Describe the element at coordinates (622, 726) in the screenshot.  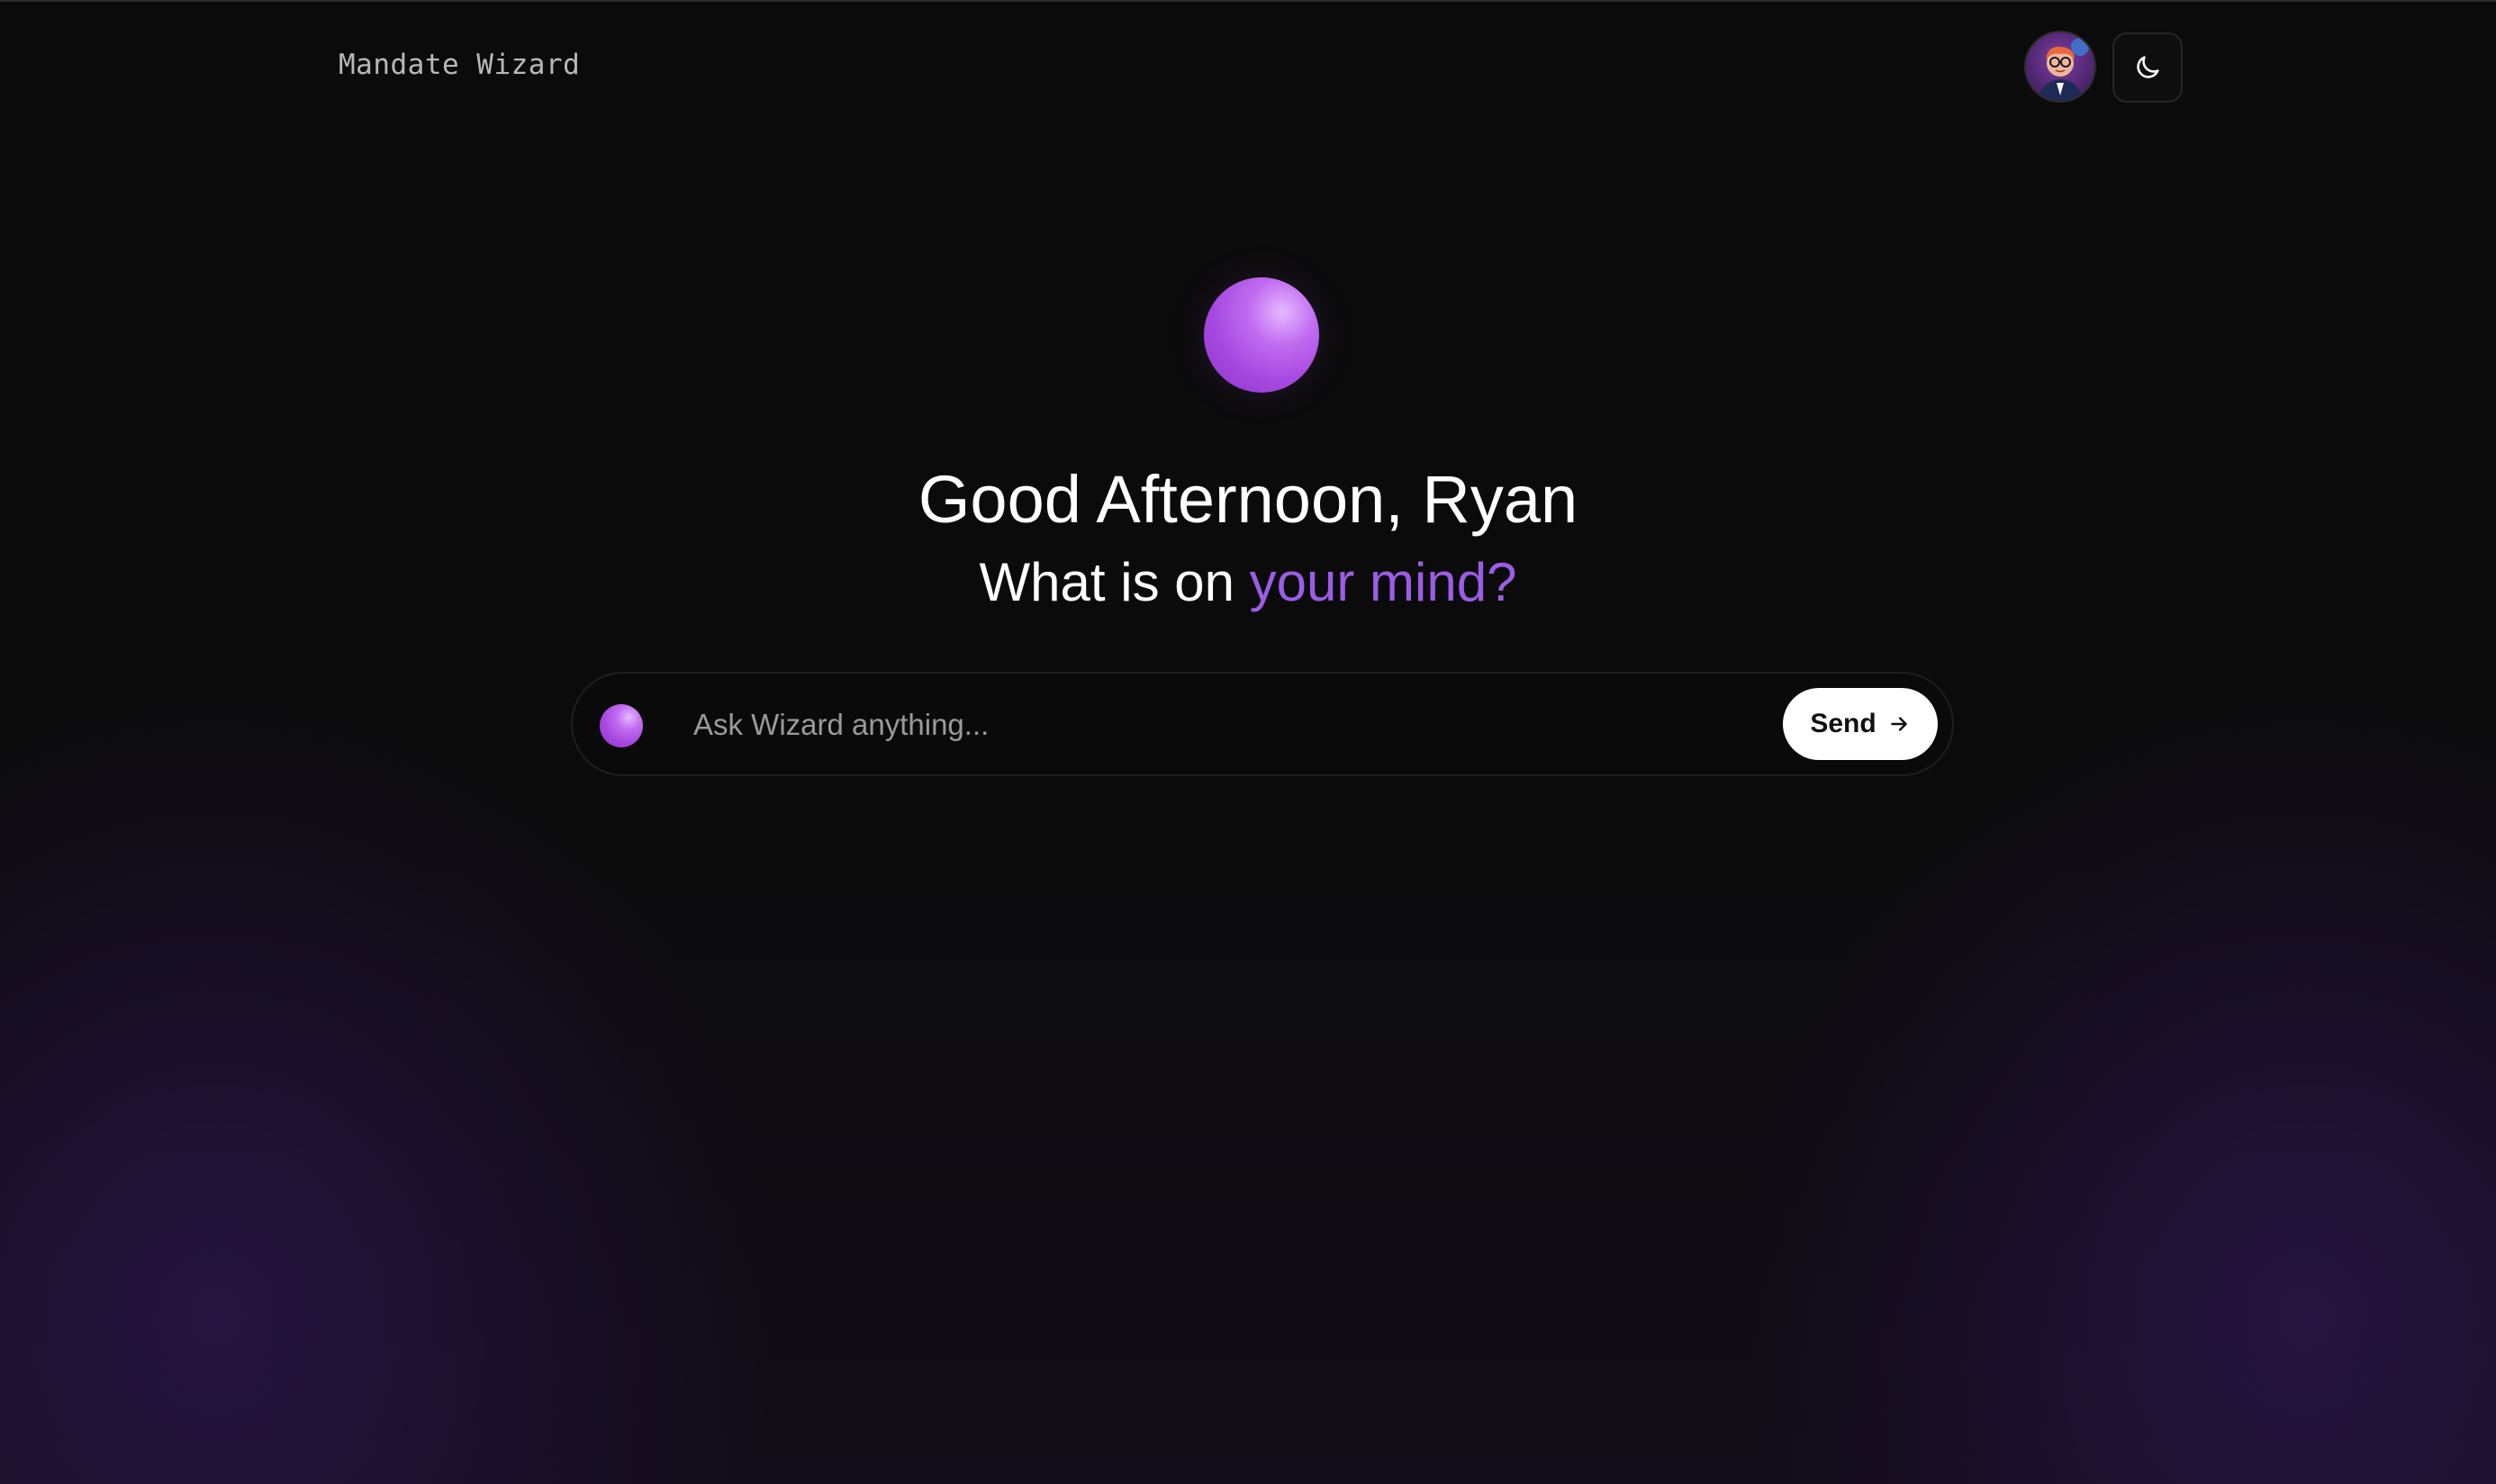
I see `wizard-orb-small-icon` at that location.